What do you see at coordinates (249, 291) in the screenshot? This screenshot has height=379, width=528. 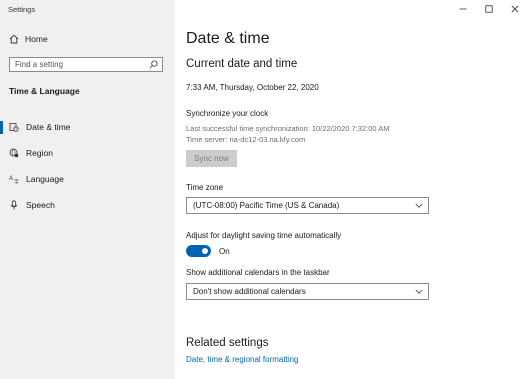 I see `calendars-value: Don't show additional calendars` at bounding box center [249, 291].